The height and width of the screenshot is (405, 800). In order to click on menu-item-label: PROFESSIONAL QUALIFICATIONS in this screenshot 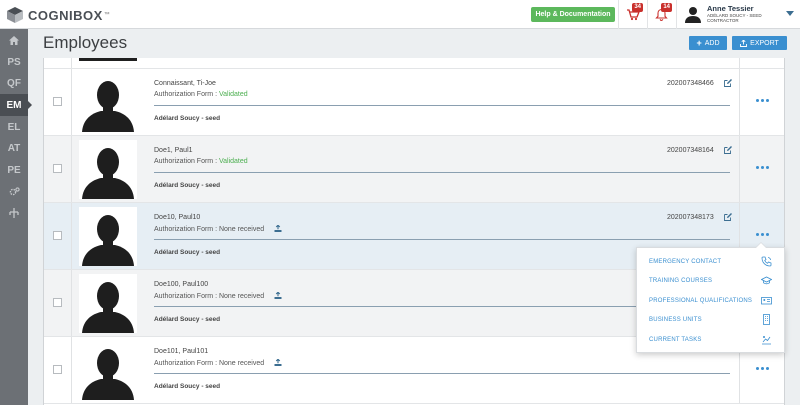, I will do `click(701, 300)`.